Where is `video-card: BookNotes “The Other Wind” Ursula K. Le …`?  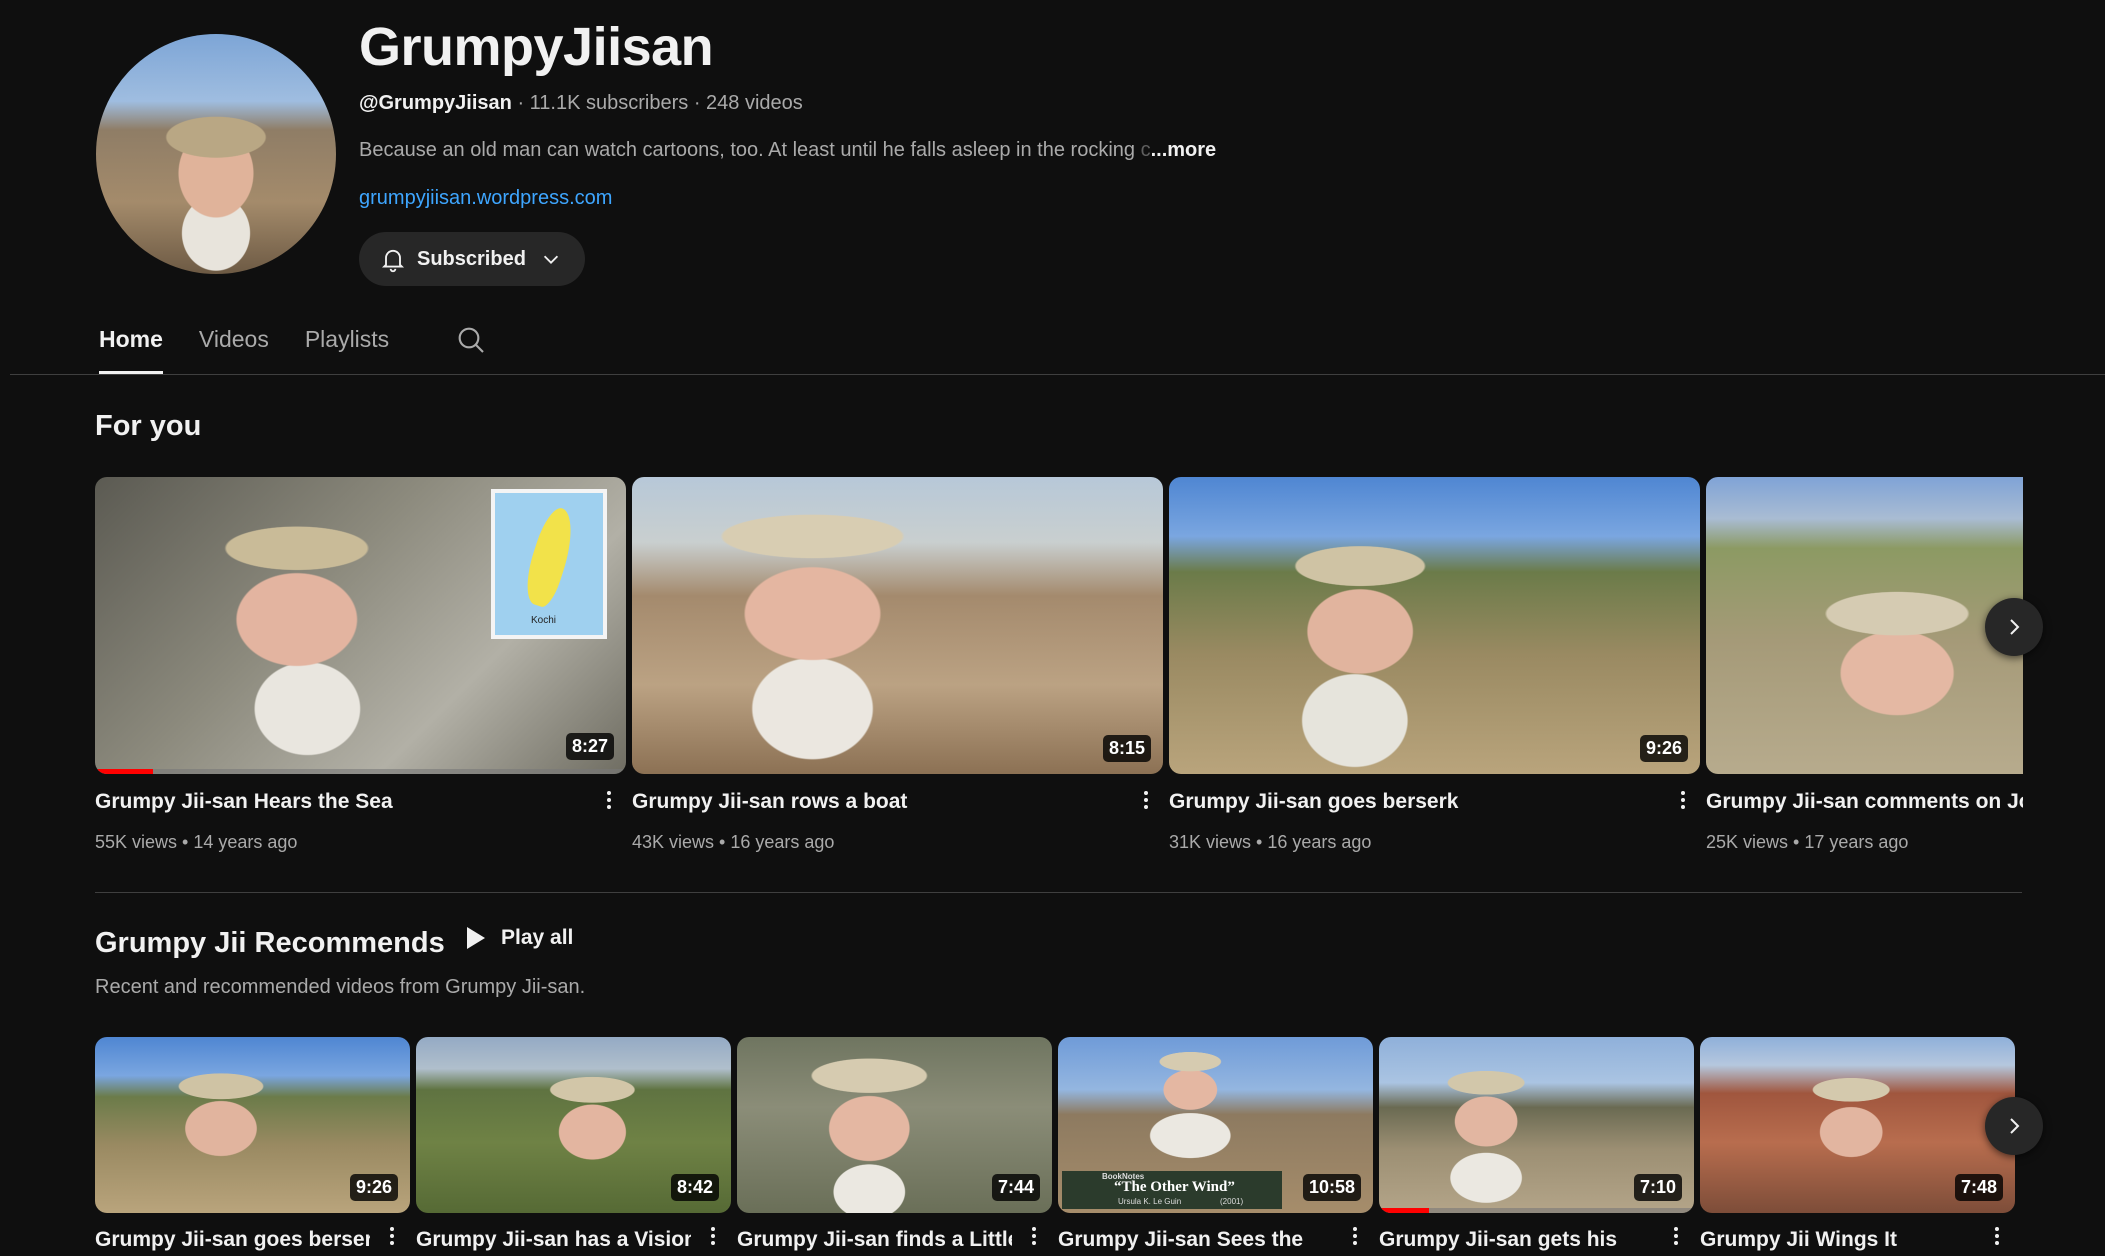
video-card: BookNotes “The Other Wind” Ursula K. Le … is located at coordinates (1215, 1146).